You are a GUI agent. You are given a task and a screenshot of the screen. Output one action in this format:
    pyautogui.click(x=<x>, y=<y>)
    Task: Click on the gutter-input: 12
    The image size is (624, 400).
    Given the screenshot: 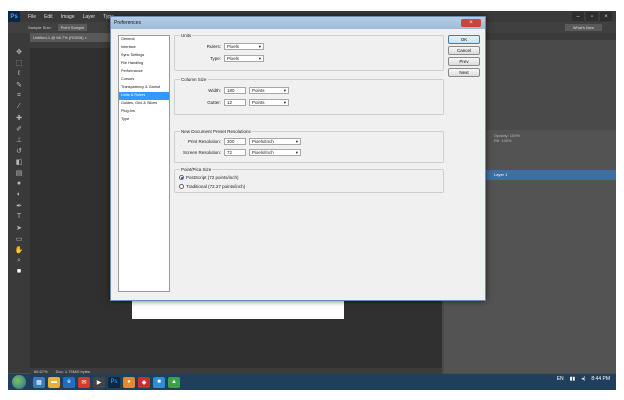 What is the action you would take?
    pyautogui.click(x=235, y=102)
    